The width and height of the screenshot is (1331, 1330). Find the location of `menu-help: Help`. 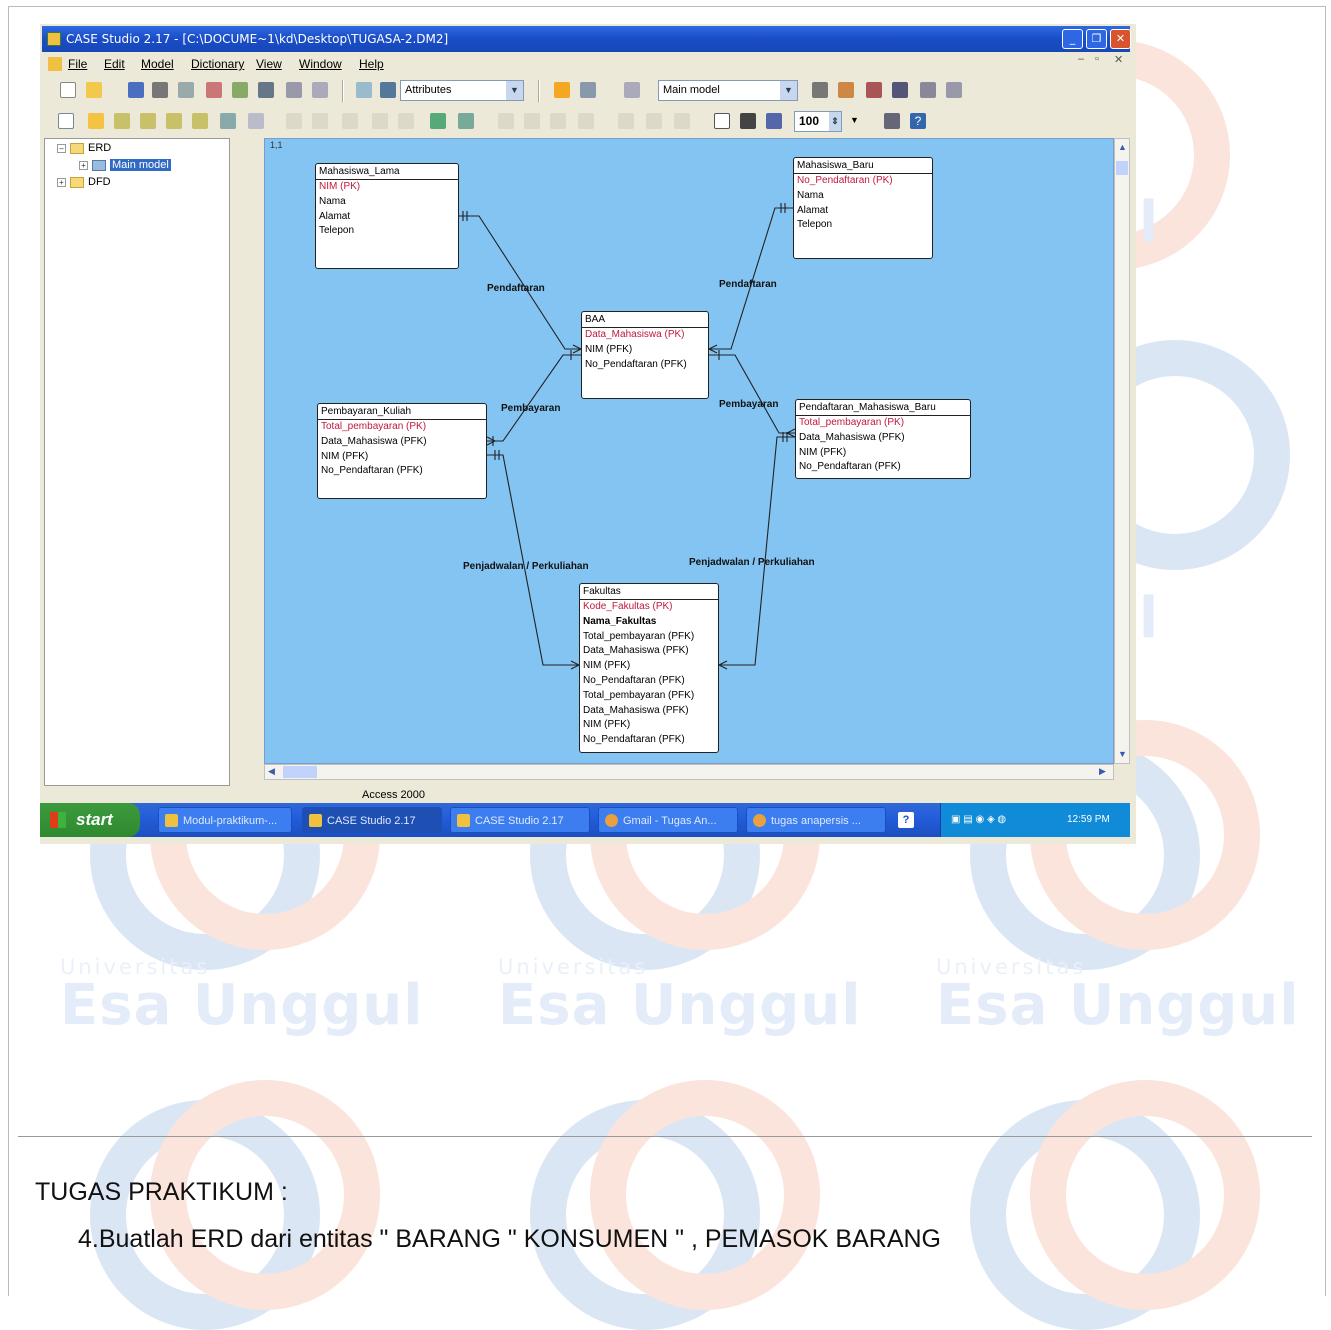

menu-help: Help is located at coordinates (371, 64).